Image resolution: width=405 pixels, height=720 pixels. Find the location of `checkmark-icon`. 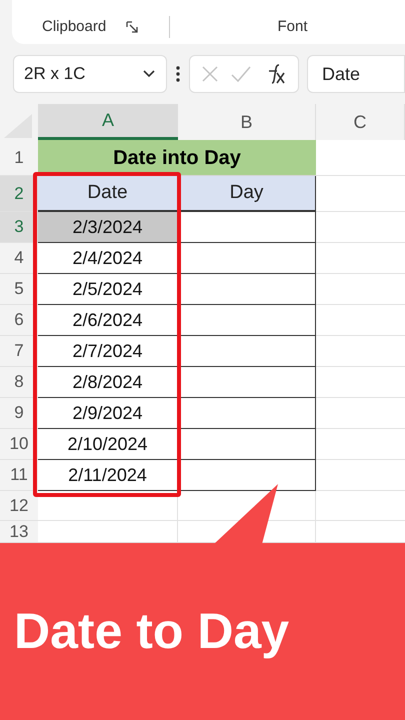

checkmark-icon is located at coordinates (241, 74).